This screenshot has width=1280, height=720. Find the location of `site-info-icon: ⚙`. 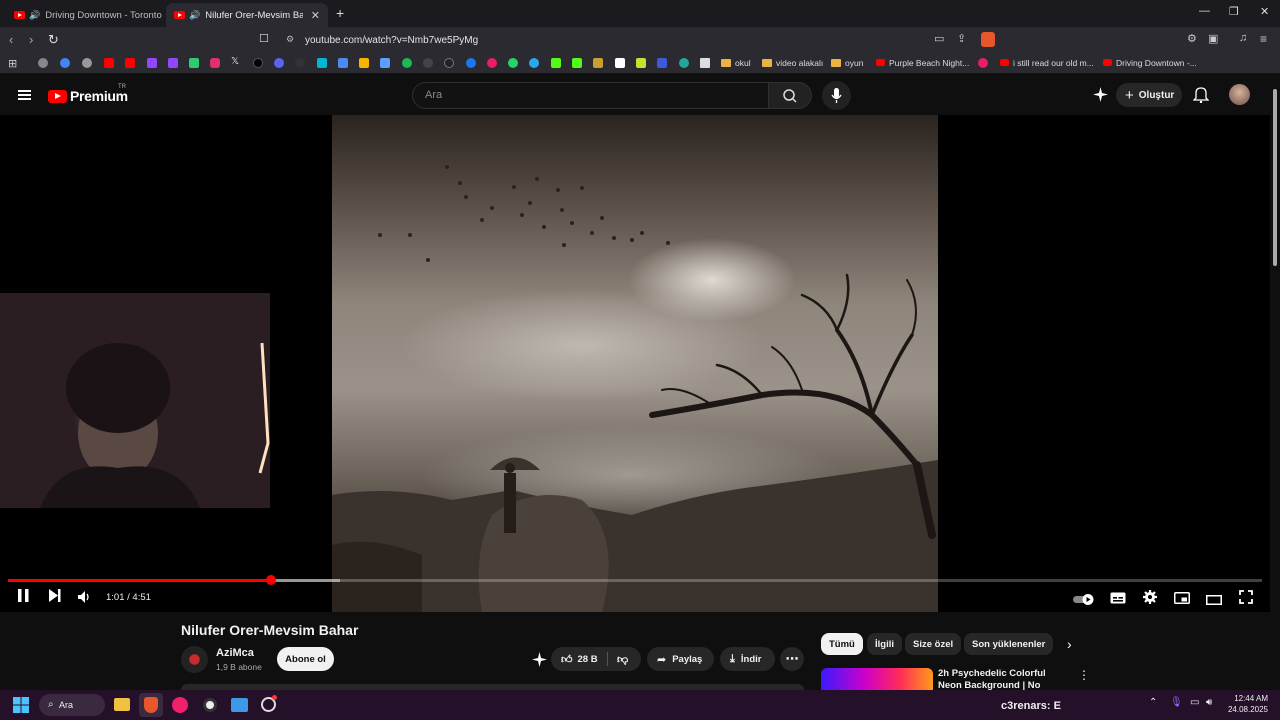

site-info-icon: ⚙ is located at coordinates (290, 39).